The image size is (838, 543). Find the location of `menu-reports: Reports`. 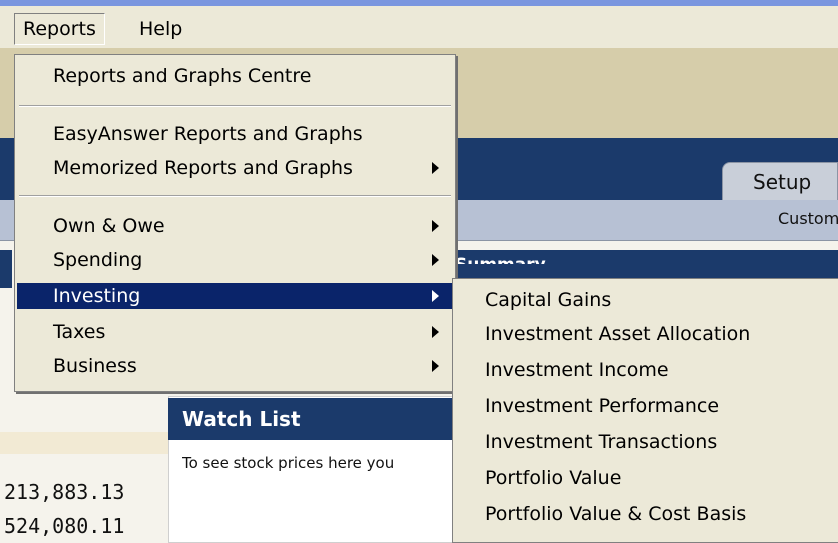

menu-reports: Reports is located at coordinates (59, 29).